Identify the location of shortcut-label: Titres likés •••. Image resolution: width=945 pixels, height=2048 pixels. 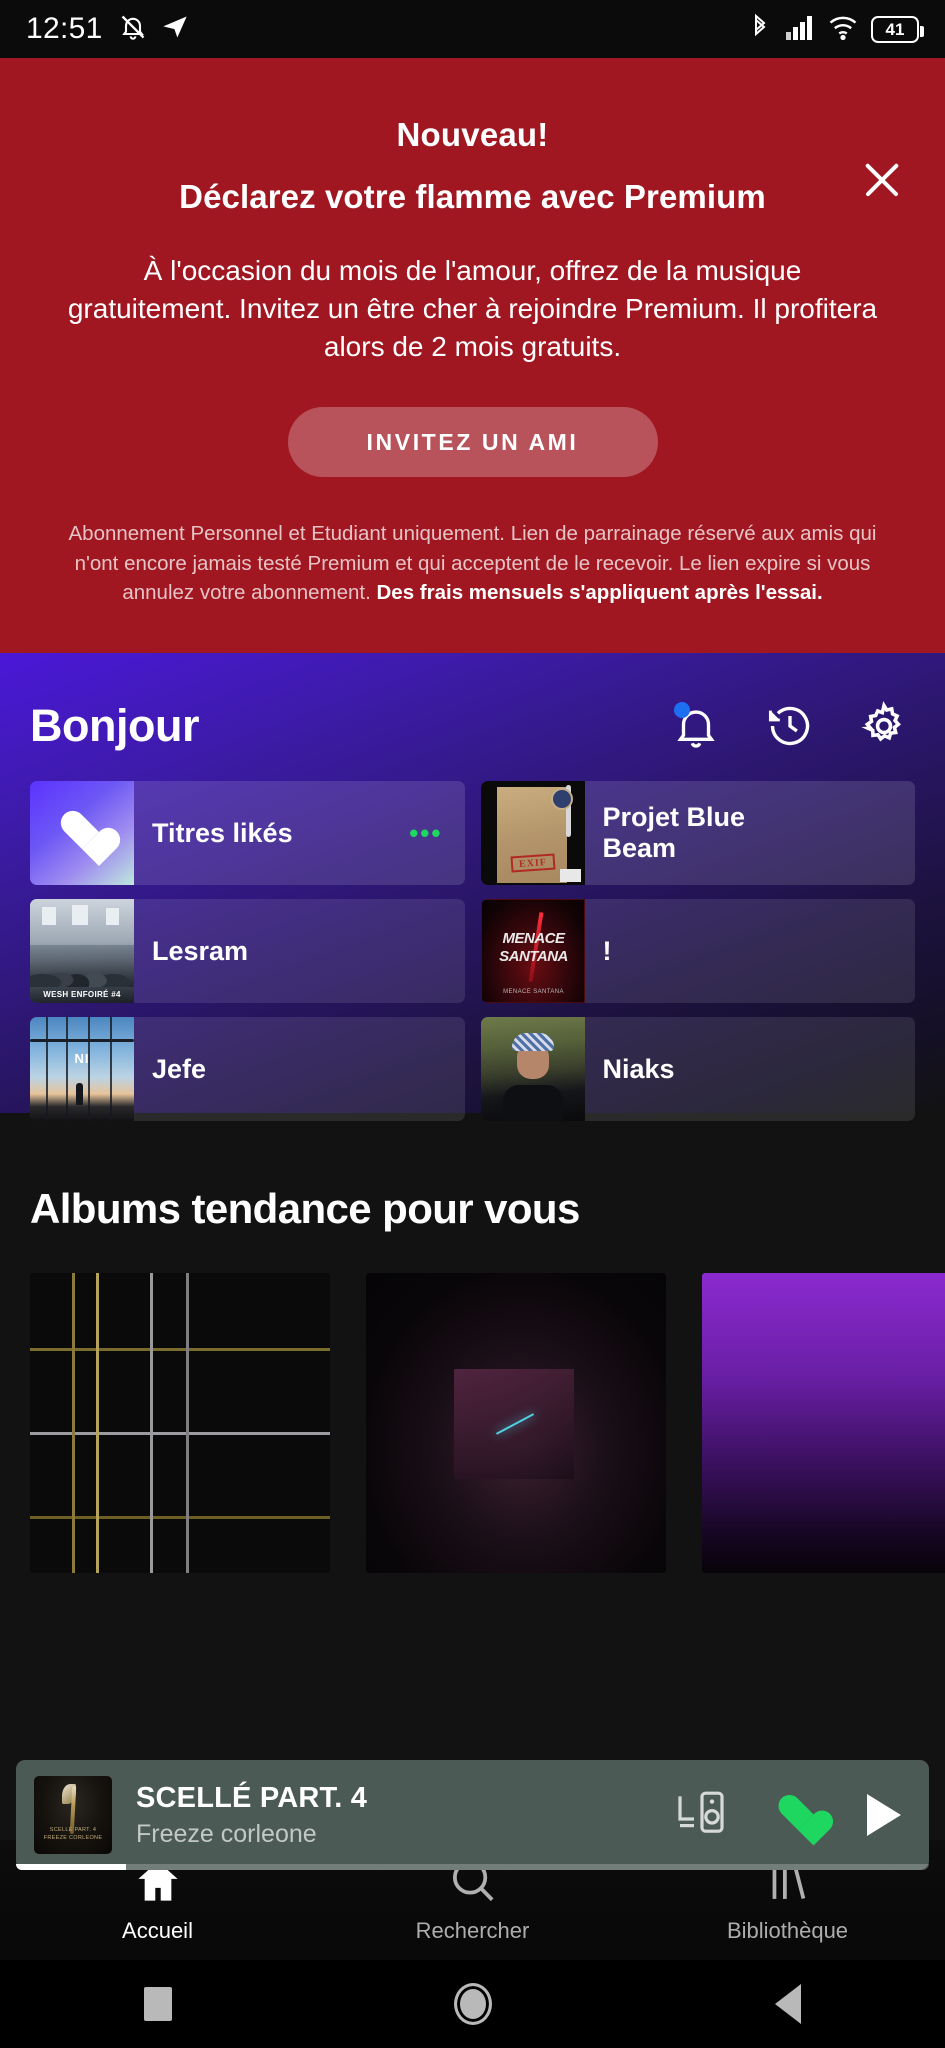
(299, 833).